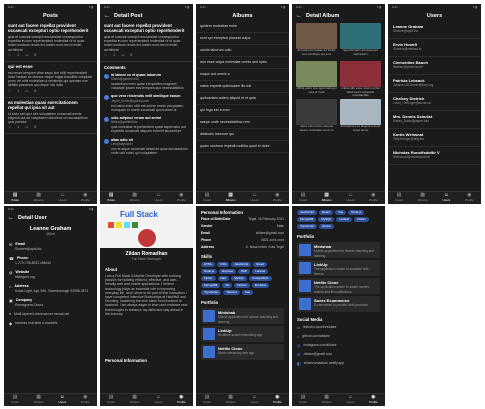 The width and height of the screenshot is (485, 409). I want to click on album-item: eaque aut omnis a, so click(242, 75).